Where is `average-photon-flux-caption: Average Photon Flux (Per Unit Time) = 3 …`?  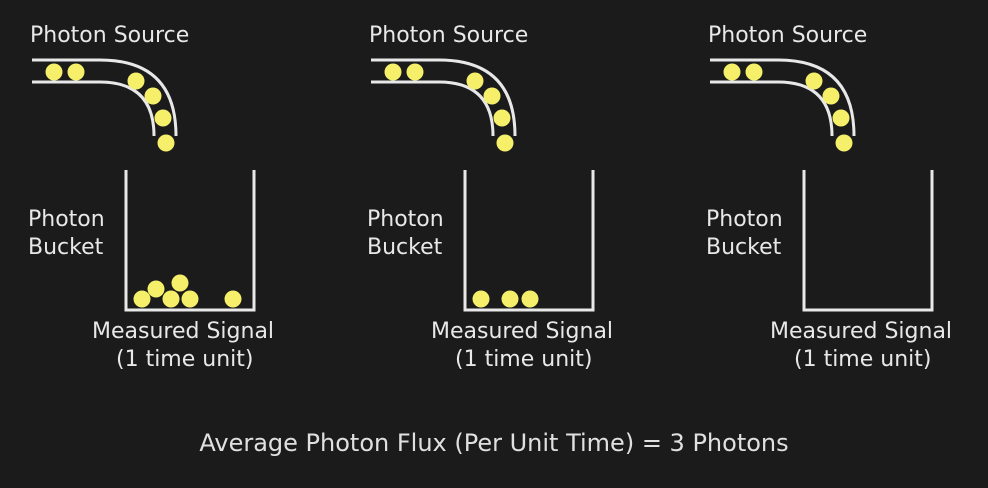
average-photon-flux-caption: Average Photon Flux (Per Unit Time) = 3 … is located at coordinates (494, 443).